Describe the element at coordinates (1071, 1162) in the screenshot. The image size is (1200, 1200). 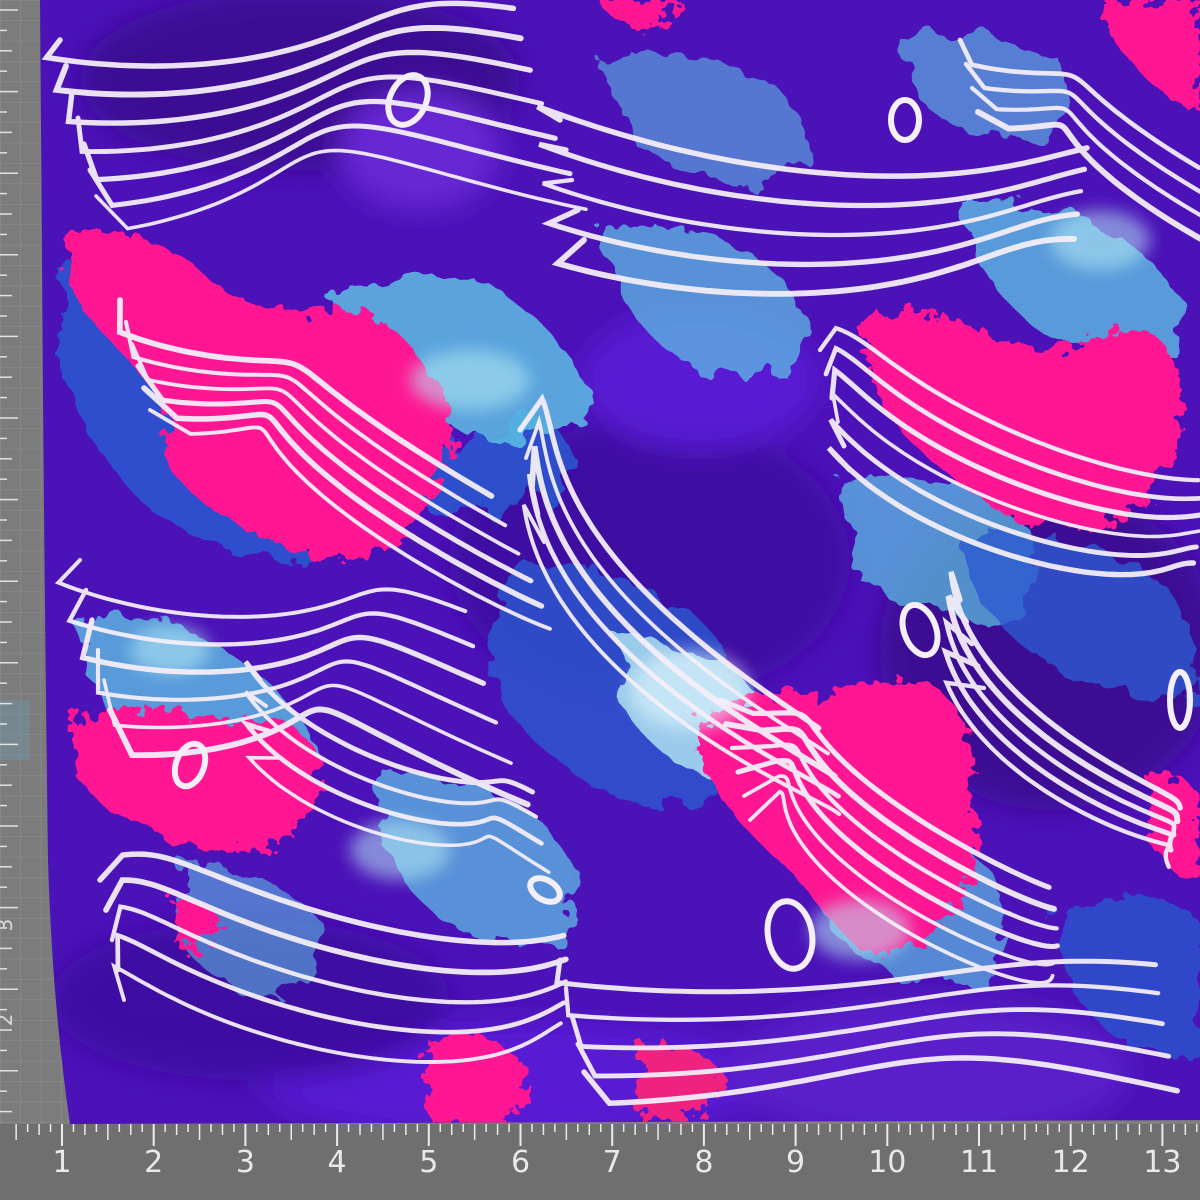
I see `ruler-number: 12` at that location.